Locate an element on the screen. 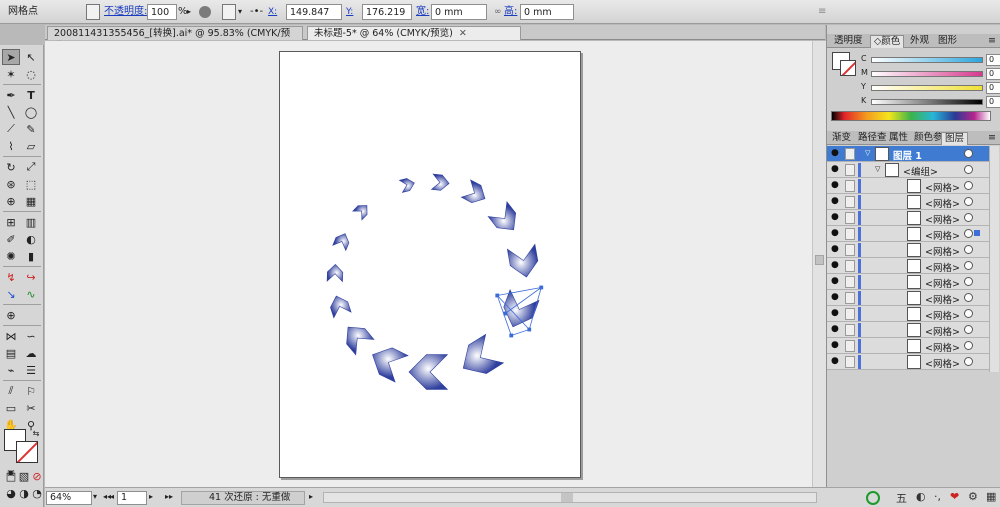 This screenshot has width=1000, height=507. tab-appearance: 外观 is located at coordinates (919, 41).